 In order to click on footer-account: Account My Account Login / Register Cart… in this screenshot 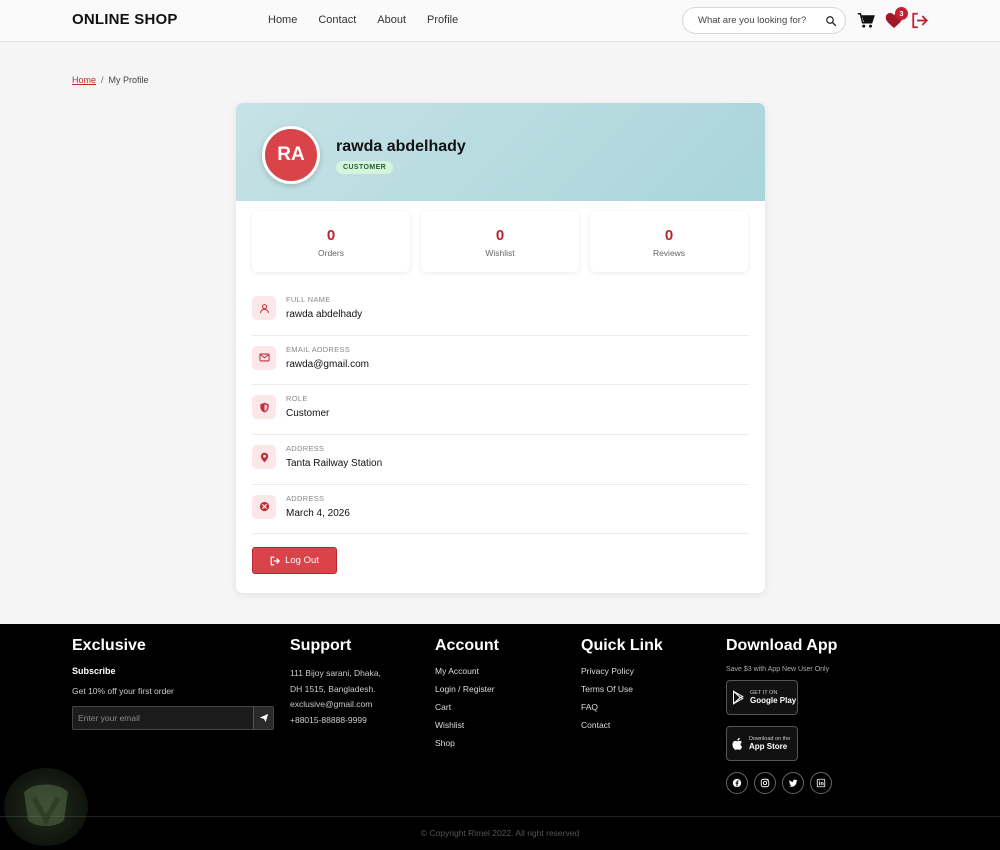, I will do `click(467, 696)`.